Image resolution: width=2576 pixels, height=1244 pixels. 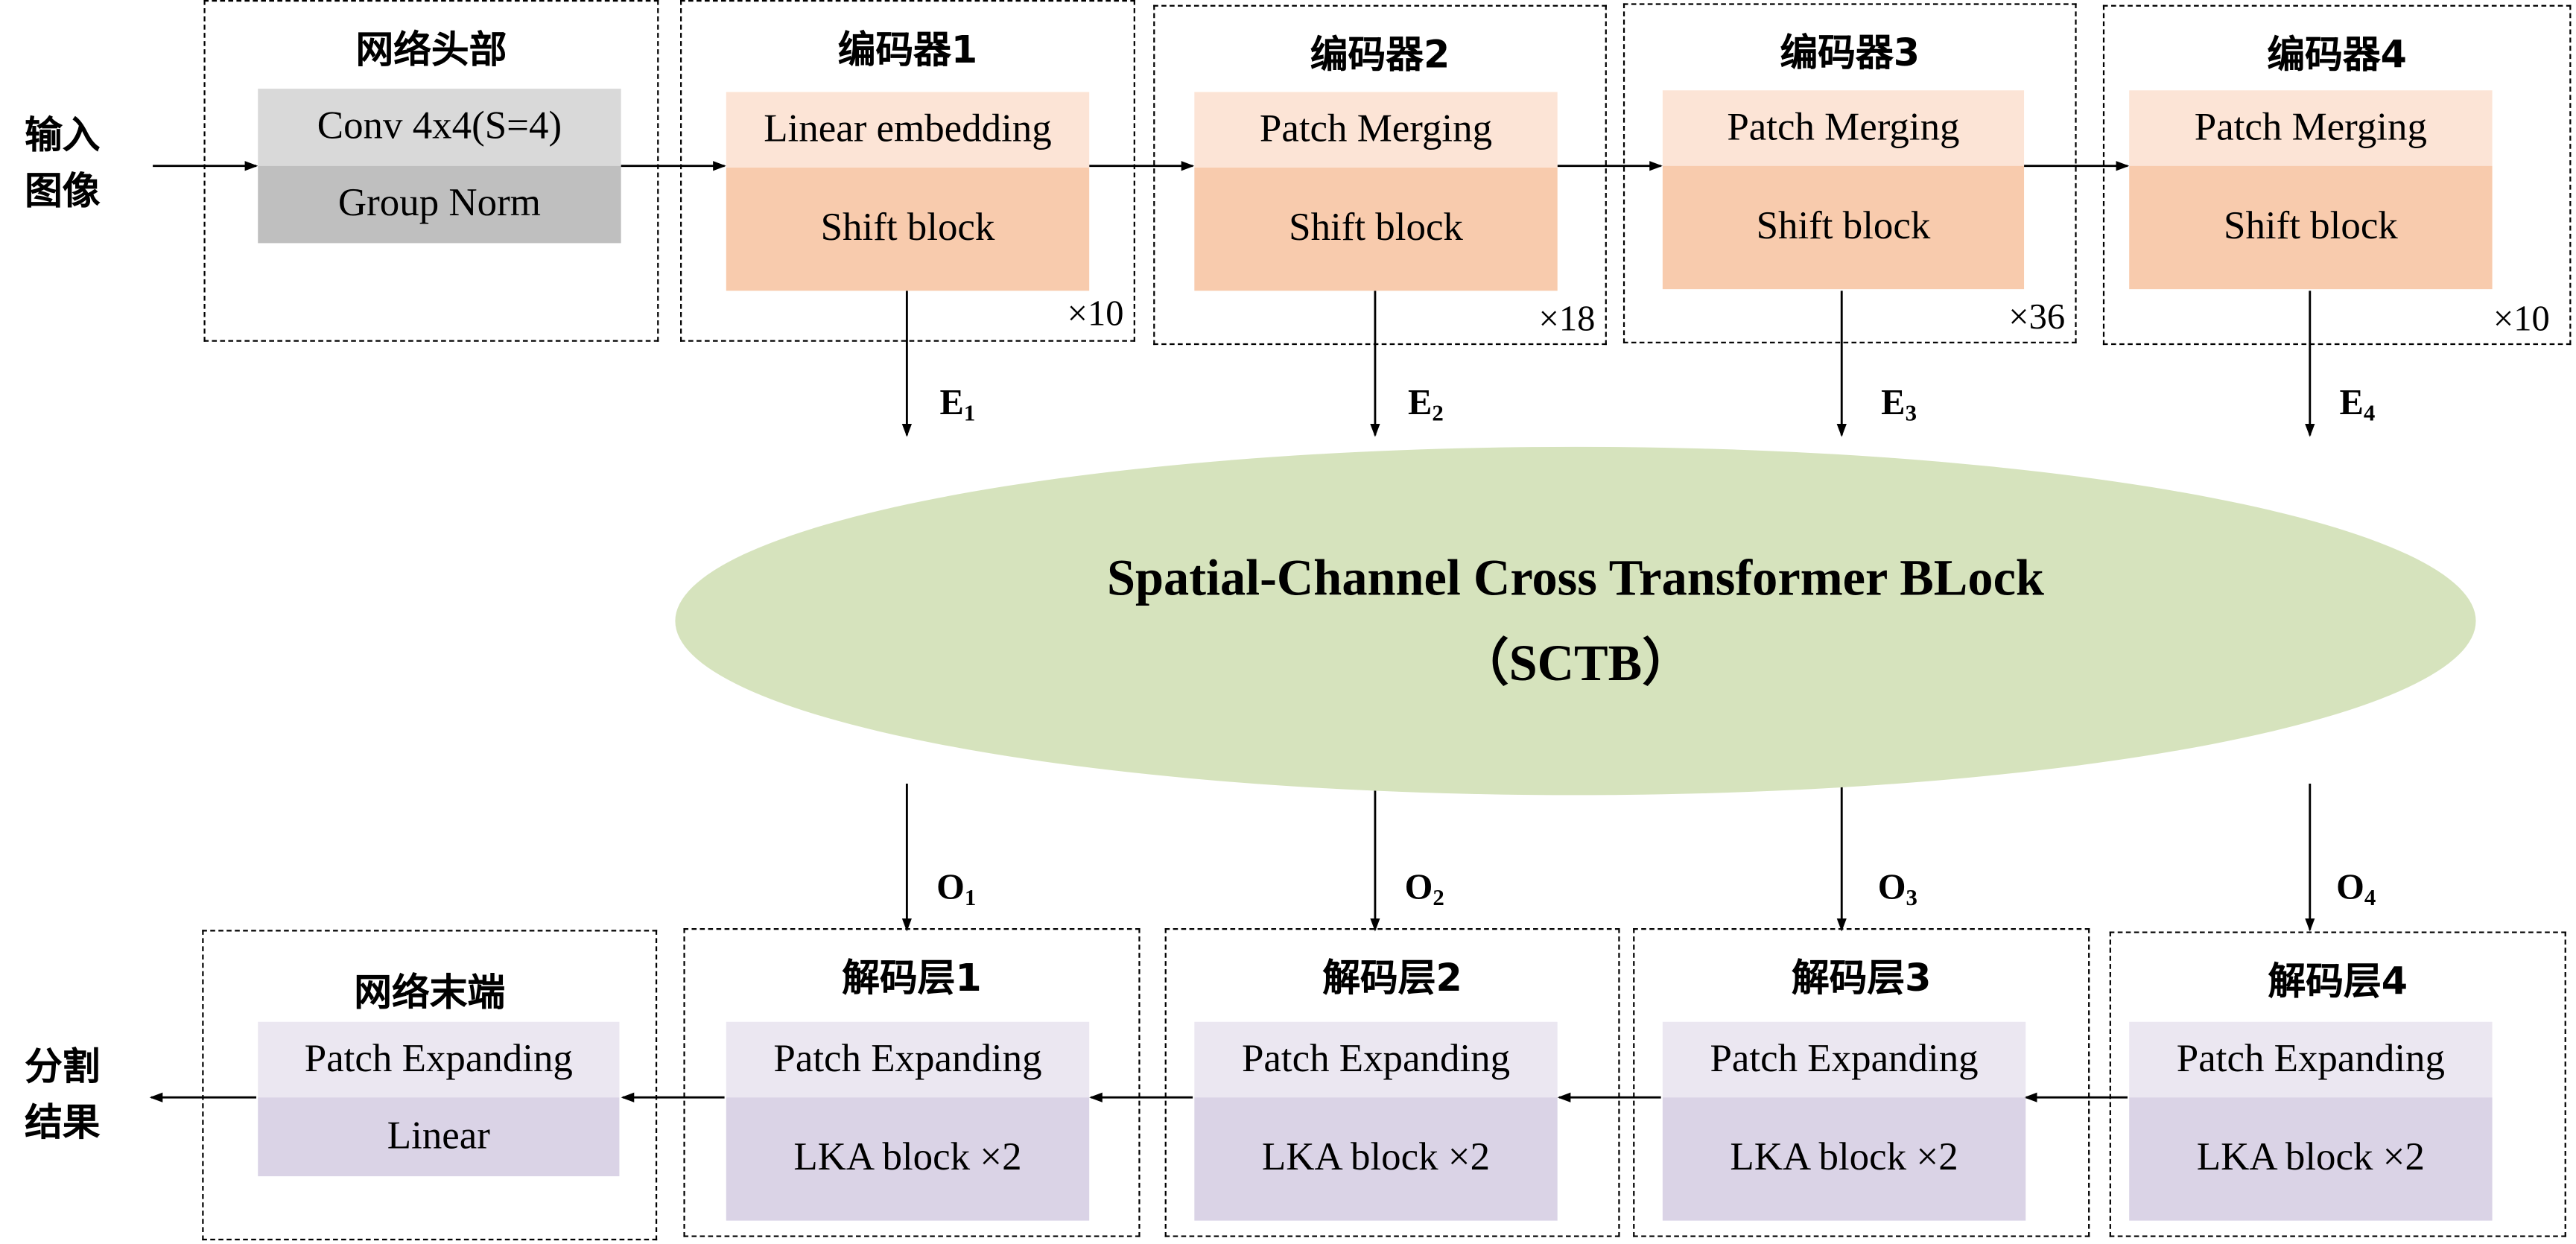 What do you see at coordinates (2311, 128) in the screenshot?
I see `encoder-4-merging-block: Patch Merging` at bounding box center [2311, 128].